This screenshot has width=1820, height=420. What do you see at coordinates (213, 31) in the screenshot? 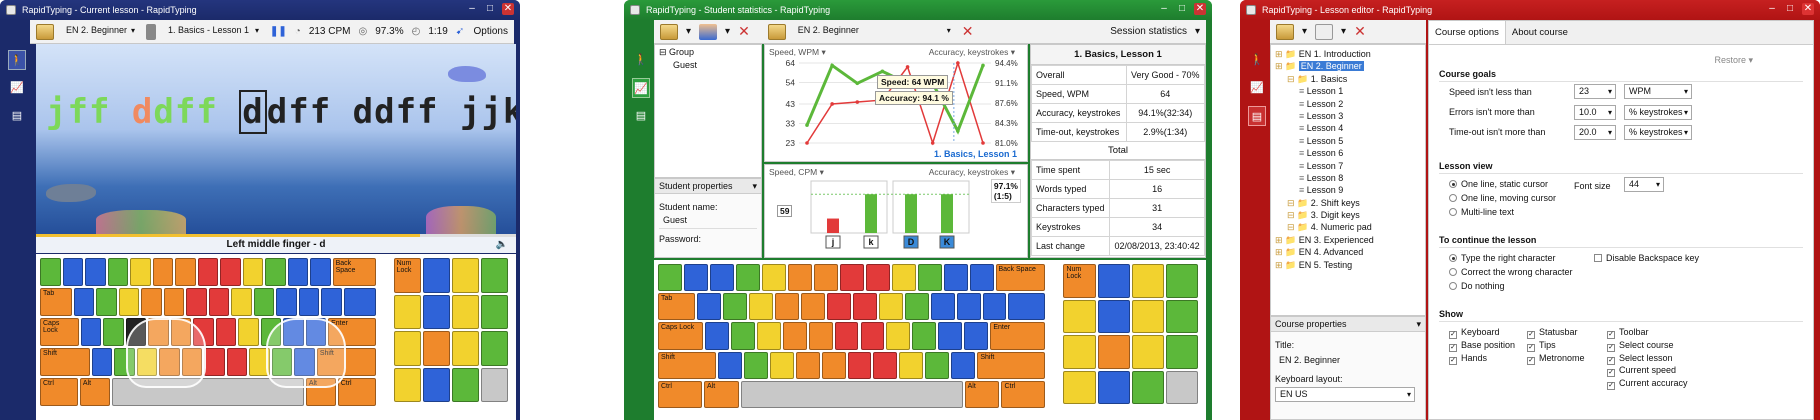
I see `lesson-select: 1. Basics - Lesson 1` at bounding box center [213, 31].